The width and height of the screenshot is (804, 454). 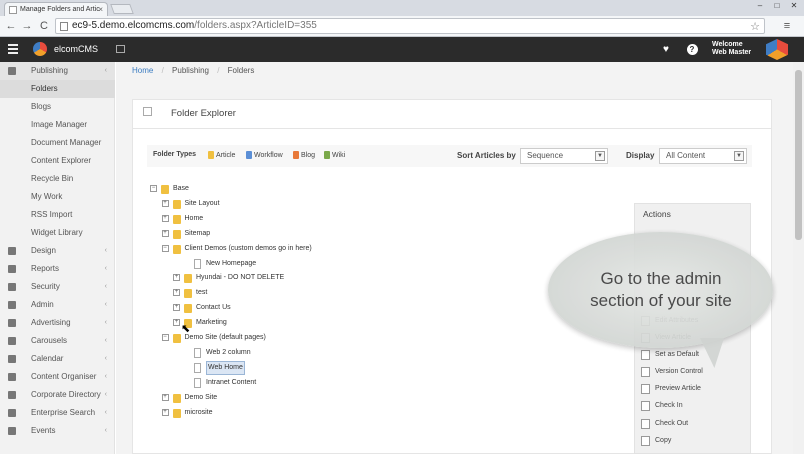 I want to click on sidebar-item: Content Explorer, so click(x=57, y=161).